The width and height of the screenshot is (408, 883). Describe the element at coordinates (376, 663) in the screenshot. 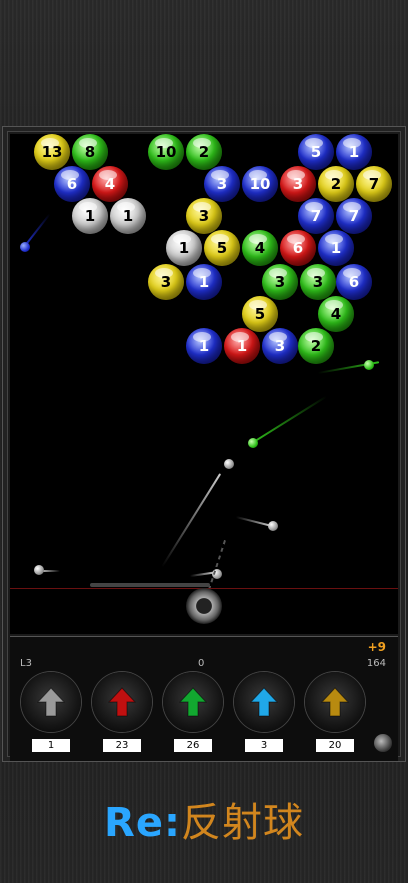

I see `target-value: 164` at that location.